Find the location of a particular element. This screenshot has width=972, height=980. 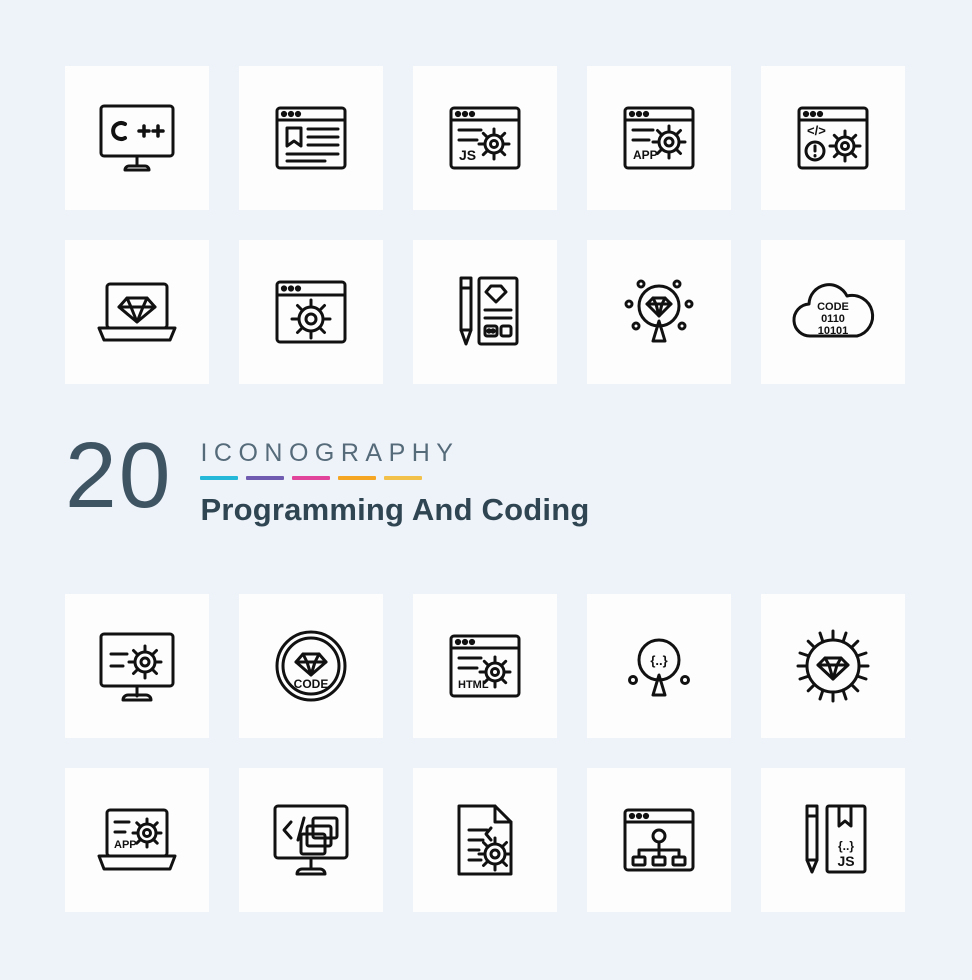

title-text-group: ICONOGRAPHY Programming And Coding is located at coordinates (394, 476).